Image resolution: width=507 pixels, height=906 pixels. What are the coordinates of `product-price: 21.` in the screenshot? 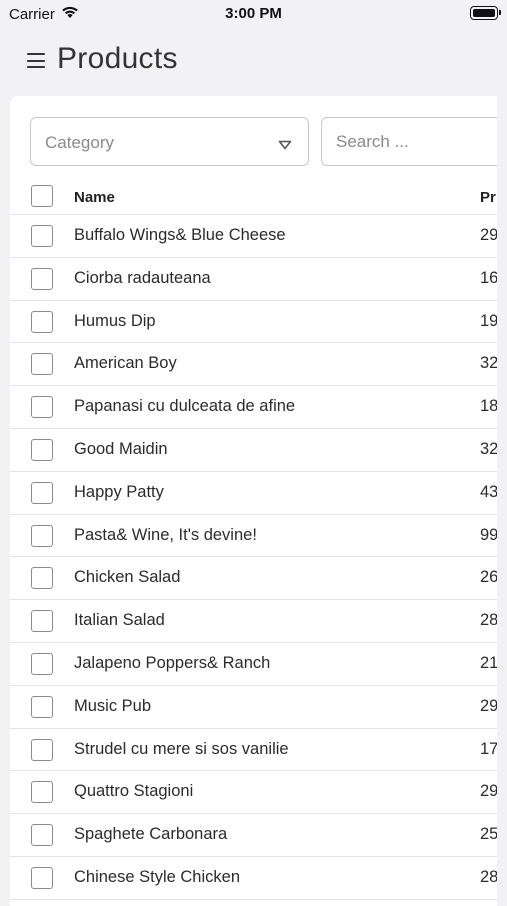 It's located at (488, 662).